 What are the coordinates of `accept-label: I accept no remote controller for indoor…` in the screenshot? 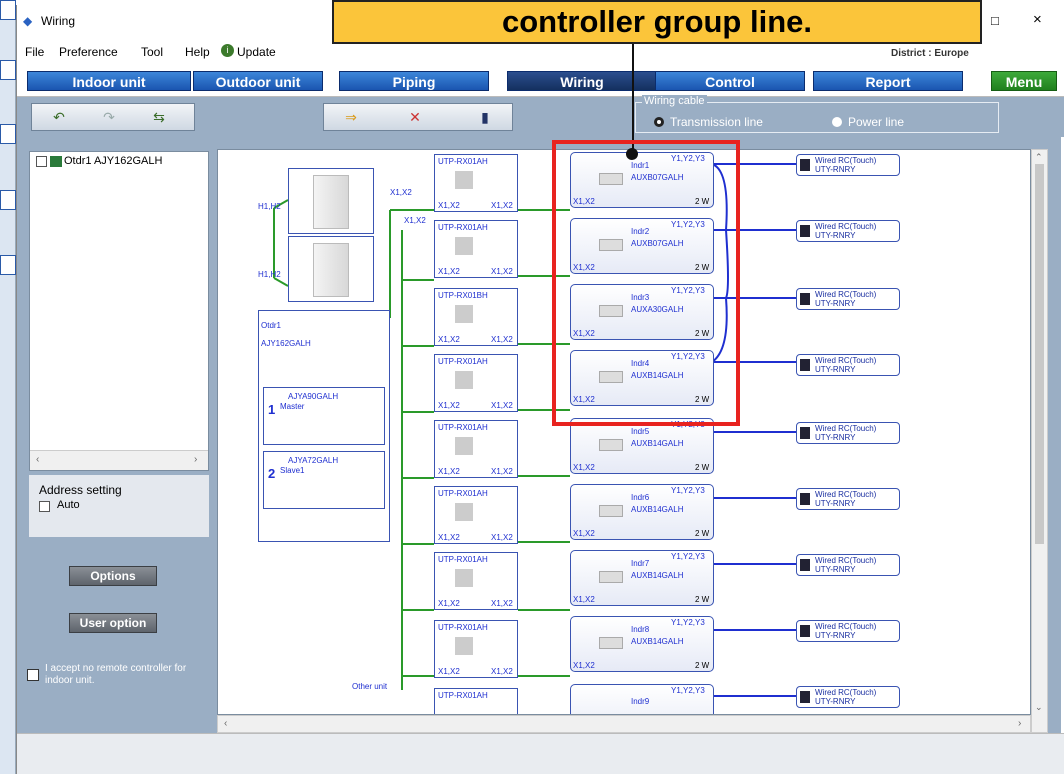 It's located at (116, 674).